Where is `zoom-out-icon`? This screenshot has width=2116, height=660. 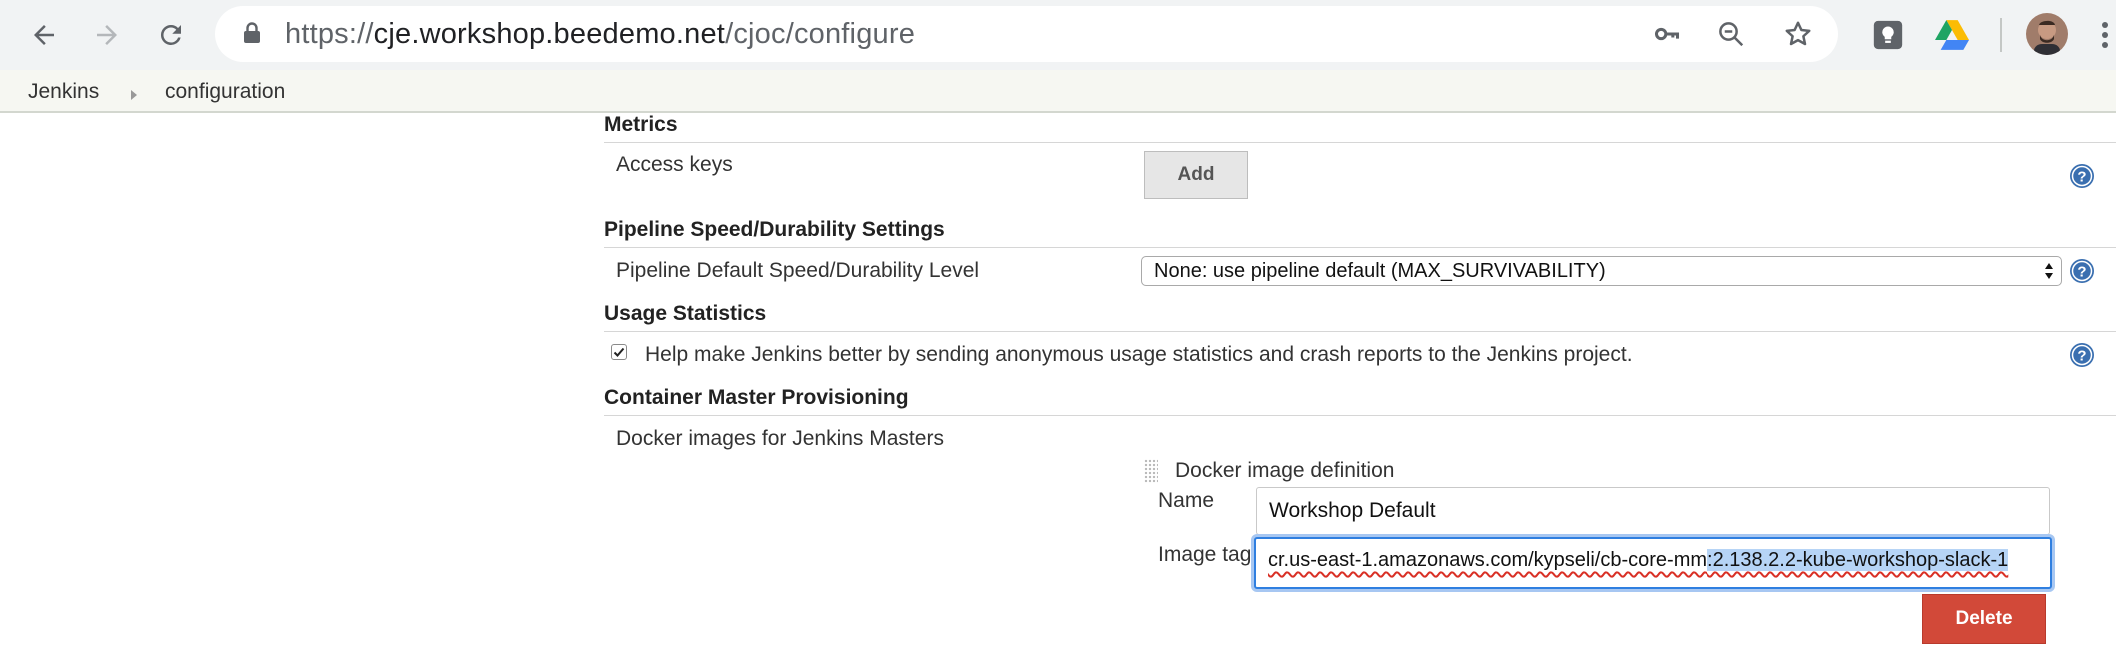
zoom-out-icon is located at coordinates (1731, 34).